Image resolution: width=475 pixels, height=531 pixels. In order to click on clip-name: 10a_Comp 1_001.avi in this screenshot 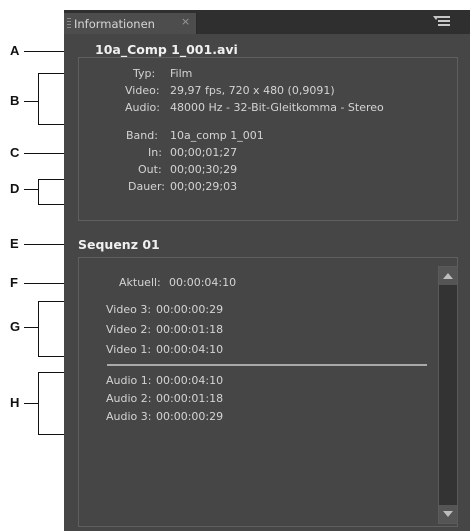, I will do `click(166, 49)`.